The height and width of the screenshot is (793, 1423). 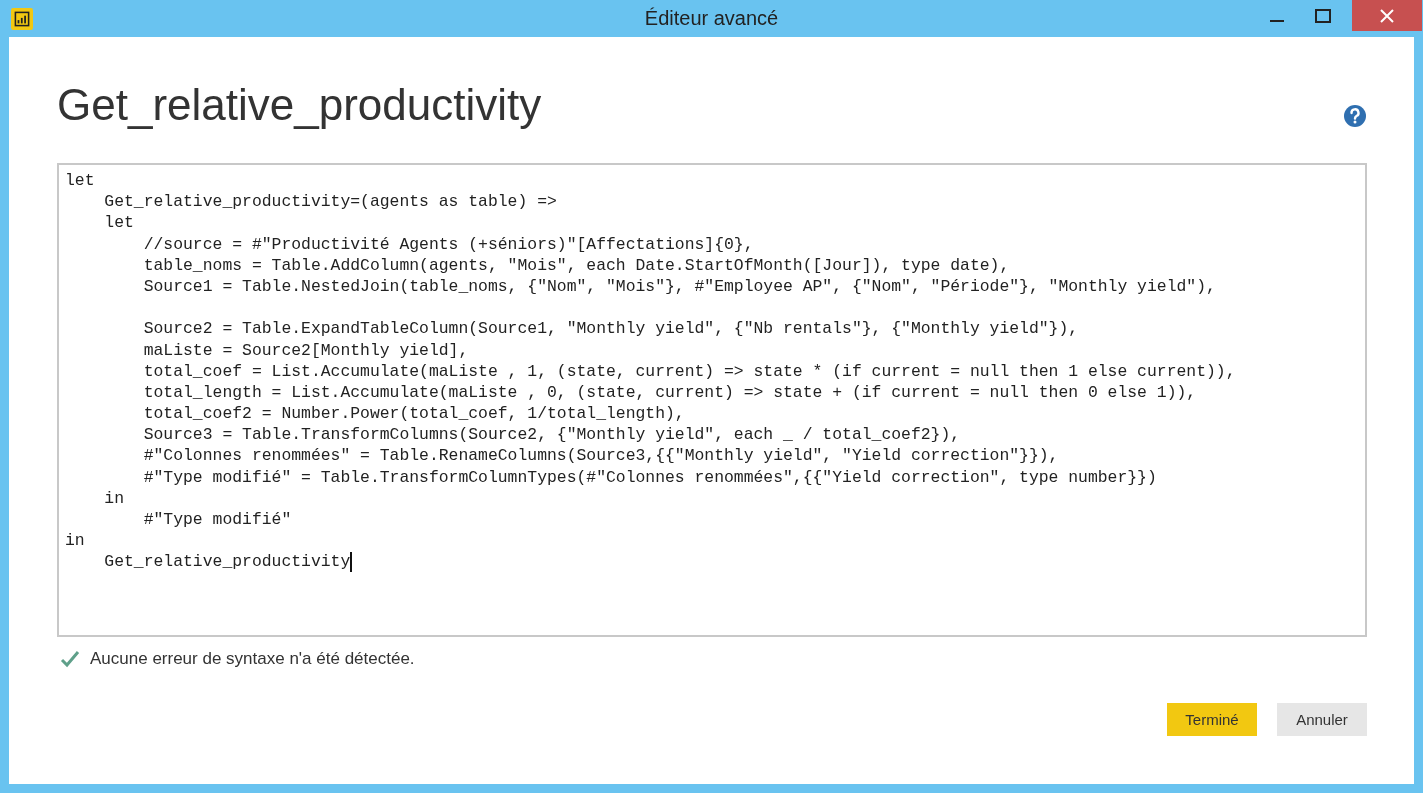 I want to click on code-line: #"Type modifié", so click(x=217, y=520).